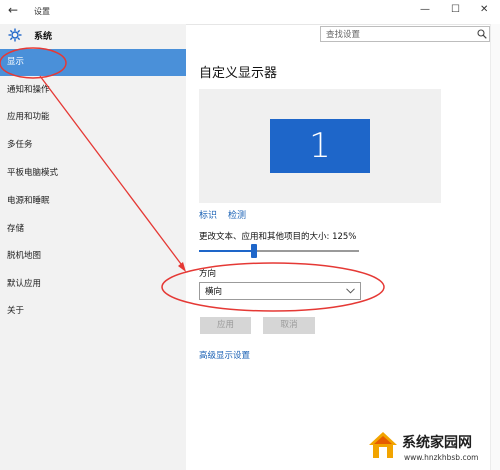 This screenshot has height=470, width=500. What do you see at coordinates (383, 446) in the screenshot?
I see `house-logo-icon` at bounding box center [383, 446].